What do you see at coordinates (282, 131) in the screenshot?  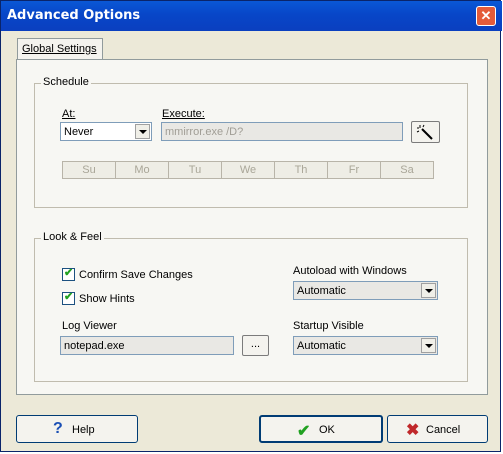 I see `execute-input: mmirror.exe /D?` at bounding box center [282, 131].